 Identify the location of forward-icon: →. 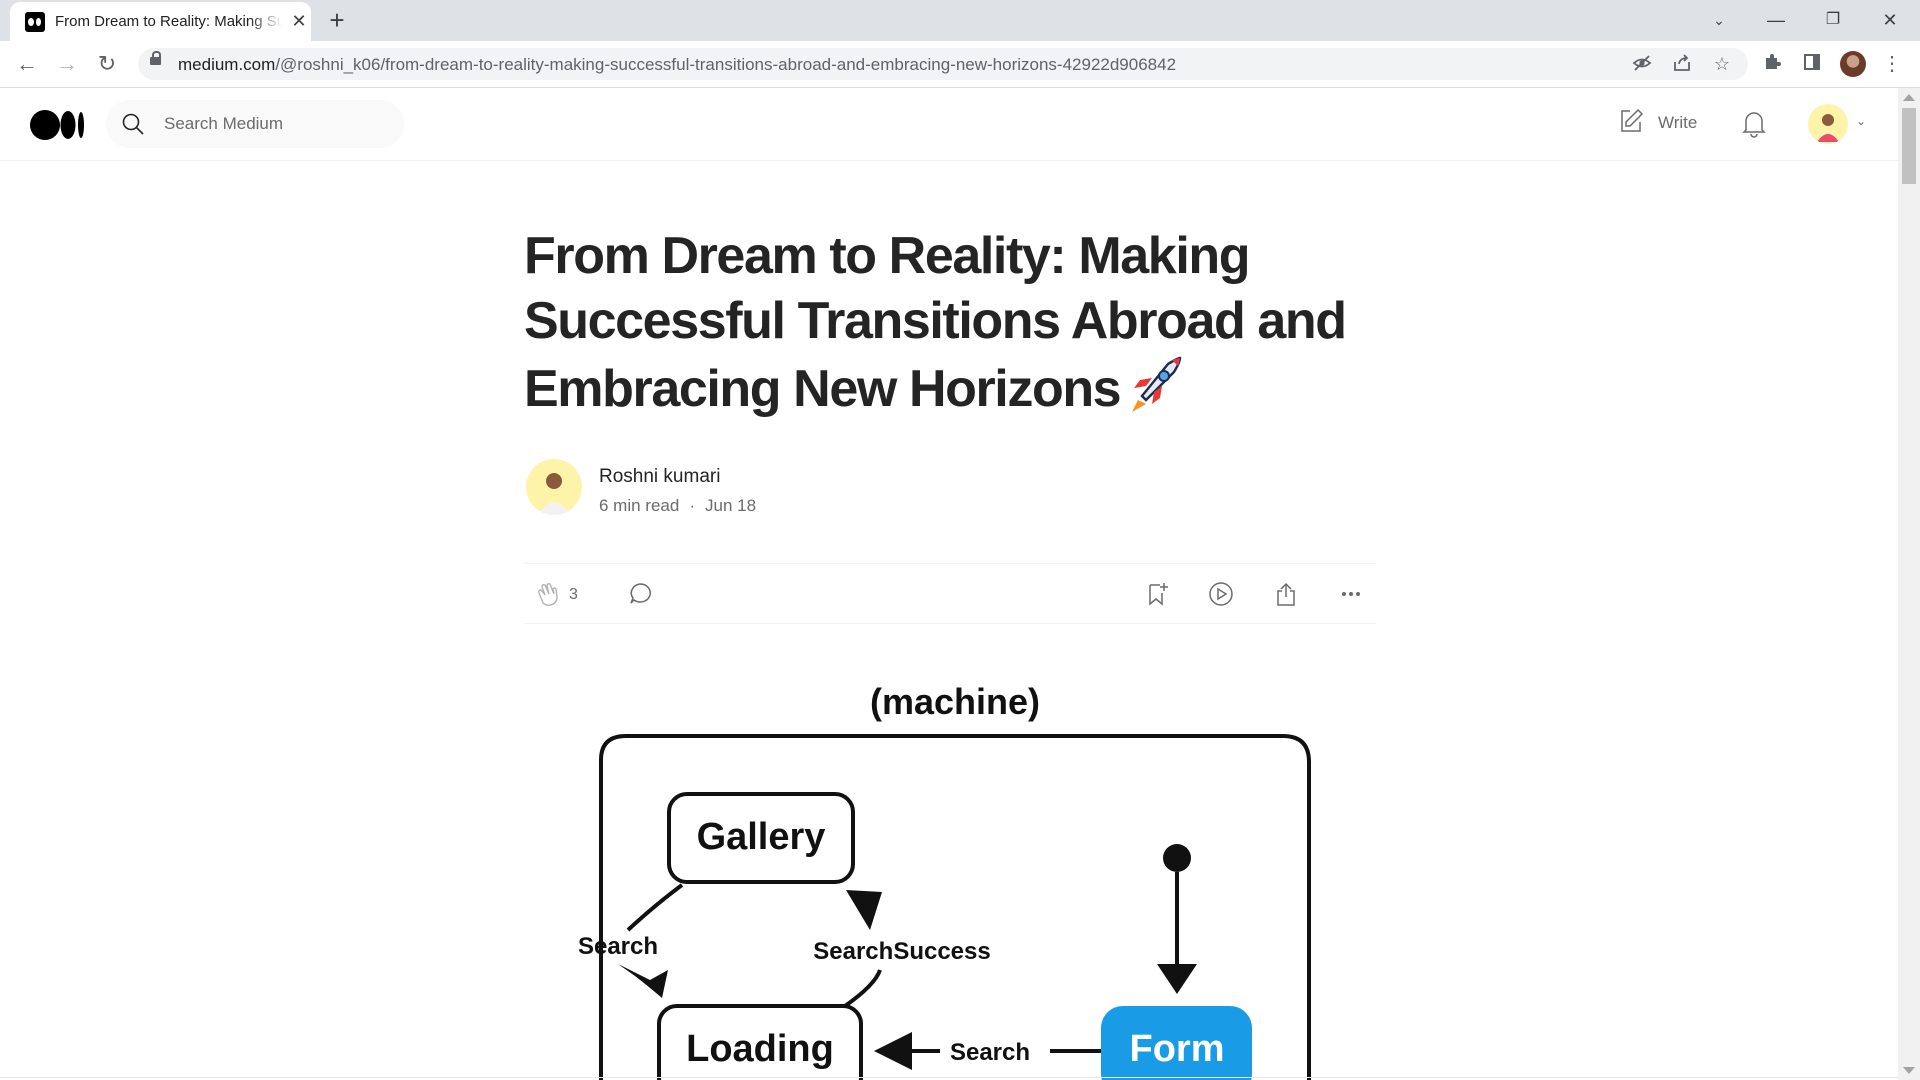
(67, 64).